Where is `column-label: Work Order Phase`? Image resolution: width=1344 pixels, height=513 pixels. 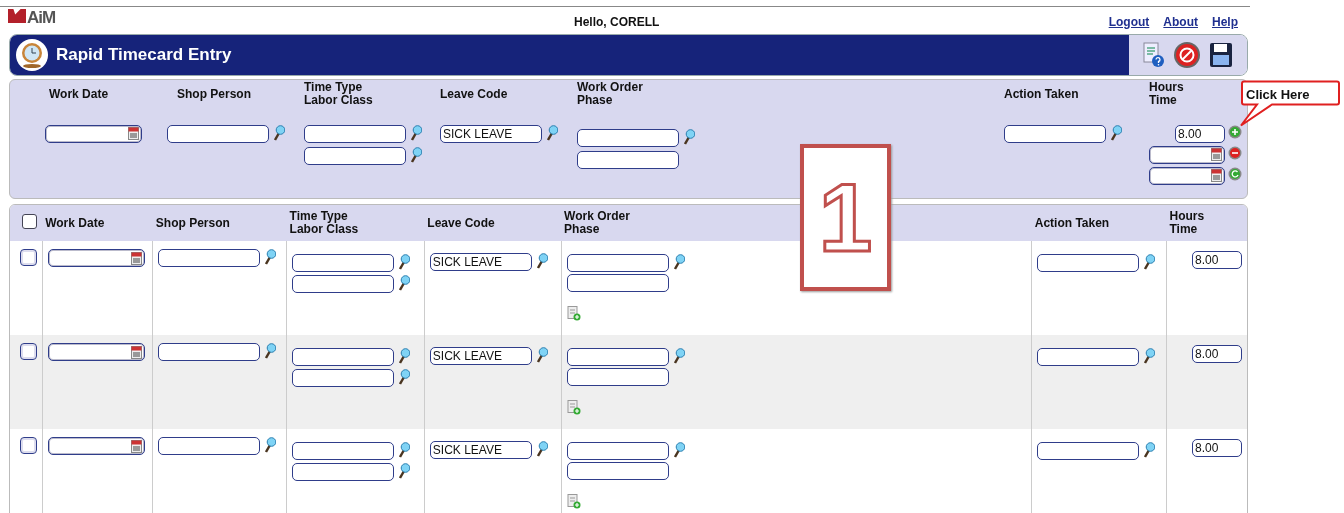 column-label: Work Order Phase is located at coordinates (610, 94).